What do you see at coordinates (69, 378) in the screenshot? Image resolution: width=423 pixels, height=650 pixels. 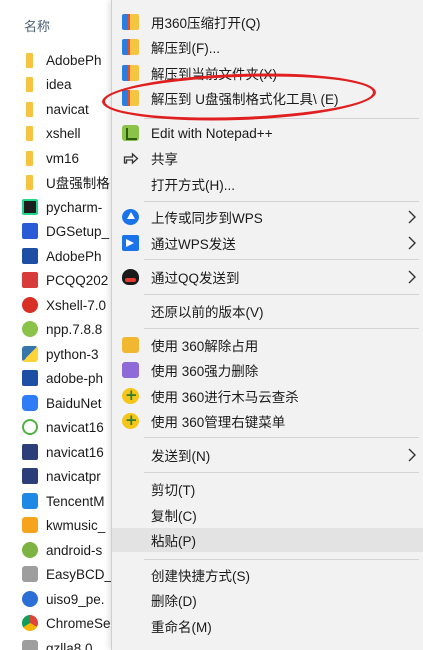 I see `file-row: adobe-ph` at bounding box center [69, 378].